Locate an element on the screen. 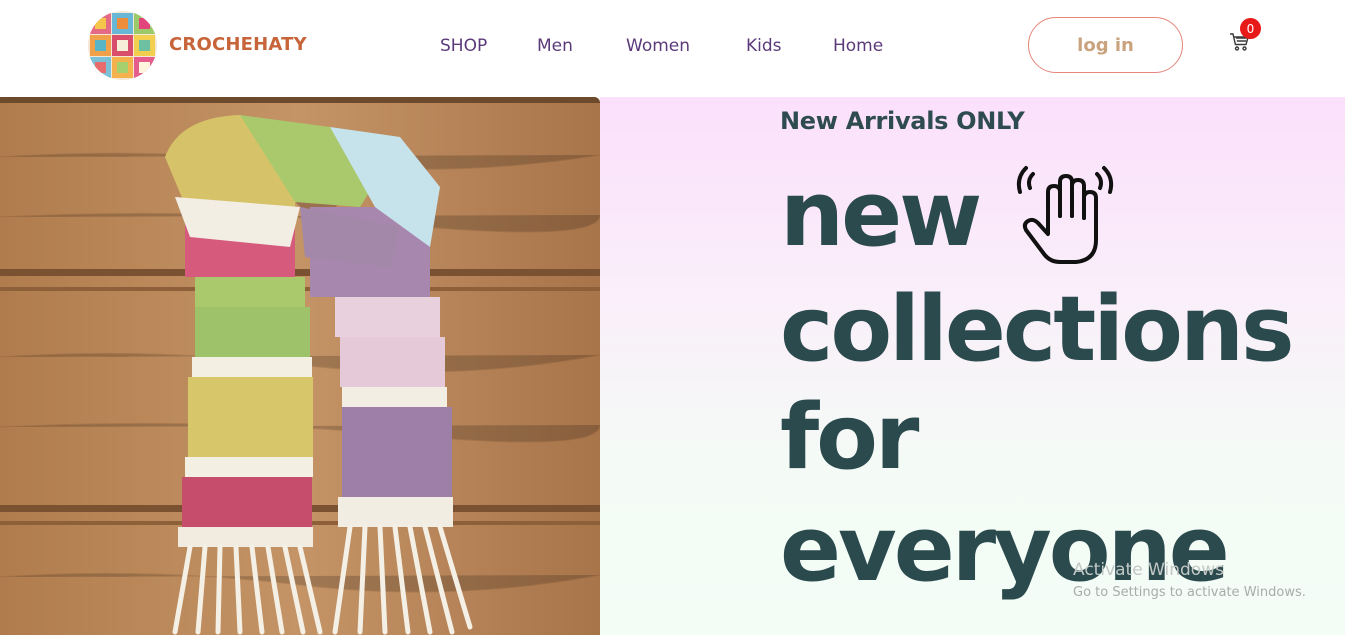  windows-watermark-subtitle: Go to Settings to activate Windows. is located at coordinates (1189, 592).